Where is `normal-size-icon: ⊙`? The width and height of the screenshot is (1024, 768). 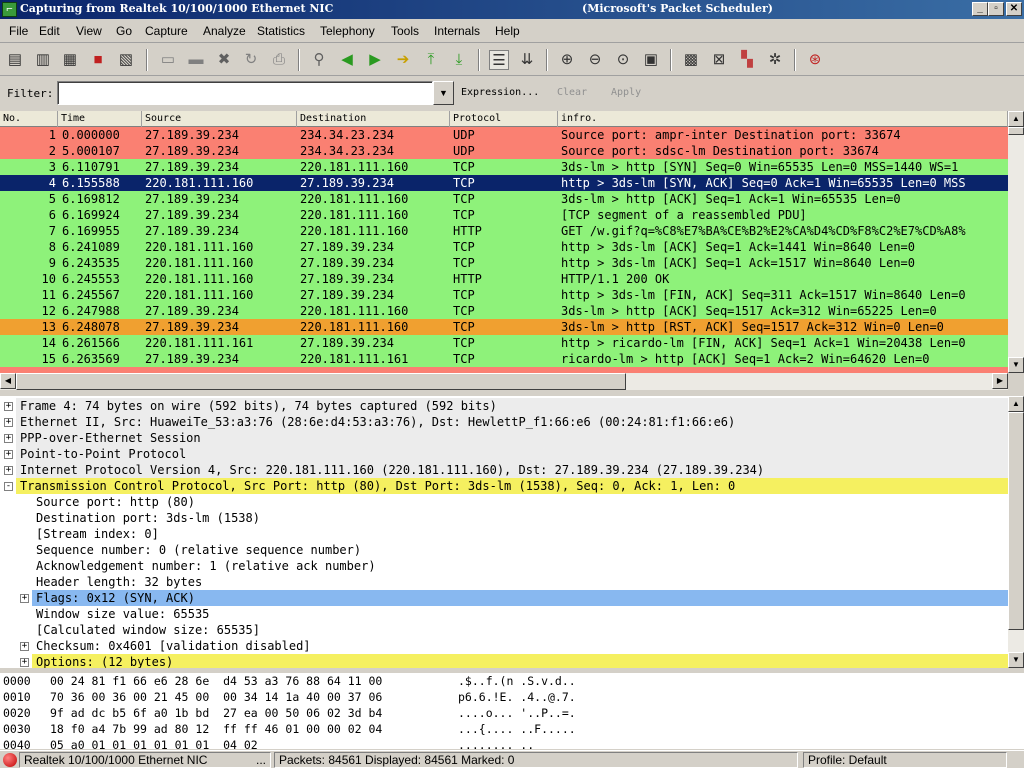 normal-size-icon: ⊙ is located at coordinates (623, 60).